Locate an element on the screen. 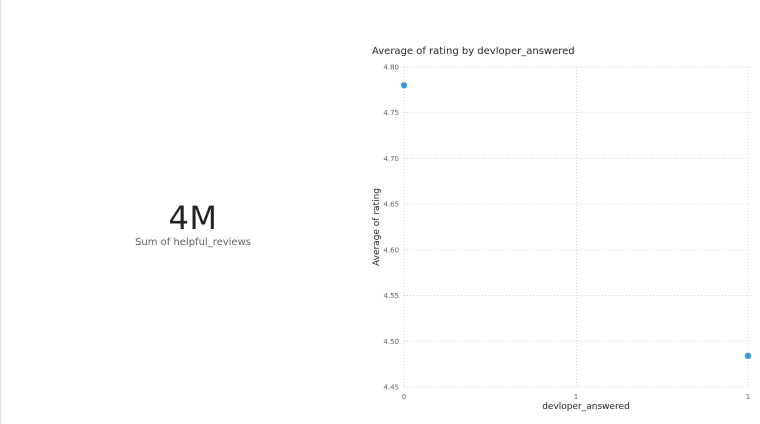  card-label: Sum of helpful_reviews is located at coordinates (193, 242).